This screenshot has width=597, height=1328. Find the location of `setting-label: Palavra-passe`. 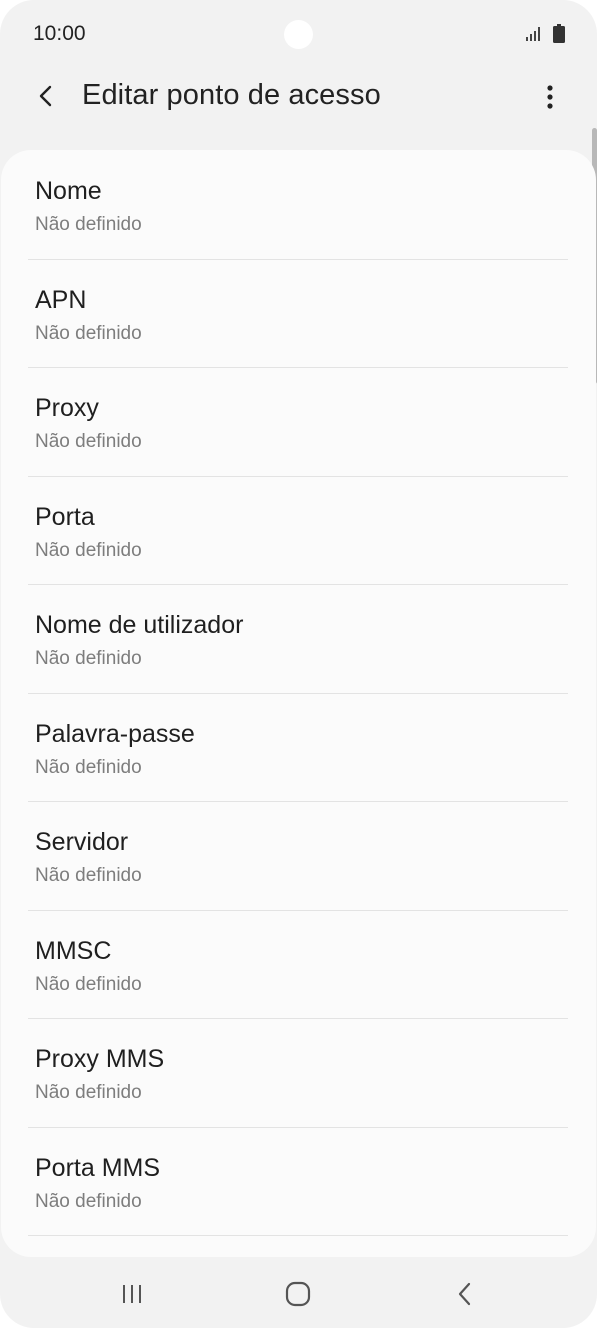

setting-label: Palavra-passe is located at coordinates (115, 734).